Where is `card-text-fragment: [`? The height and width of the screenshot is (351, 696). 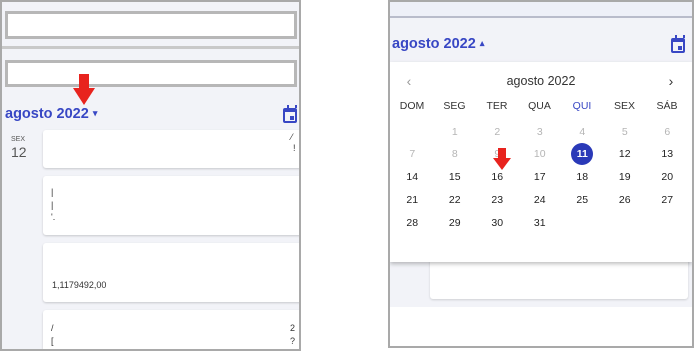
card-text-fragment: [ is located at coordinates (52, 341).